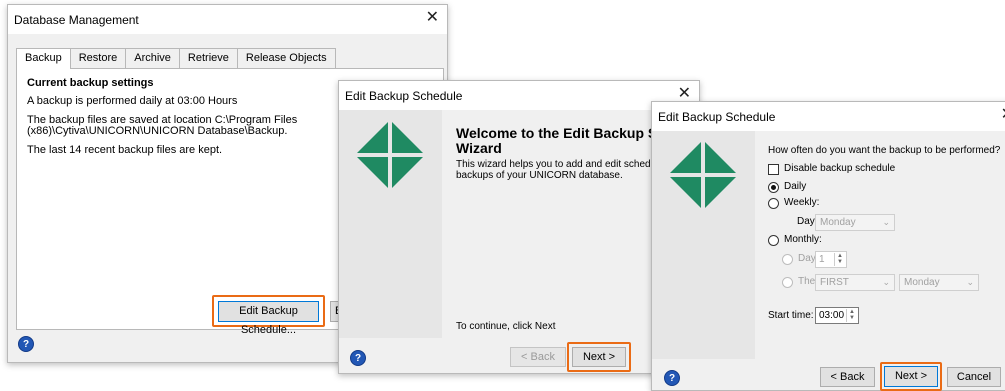  I want to click on tab-retrieve: Retrieve, so click(208, 58).